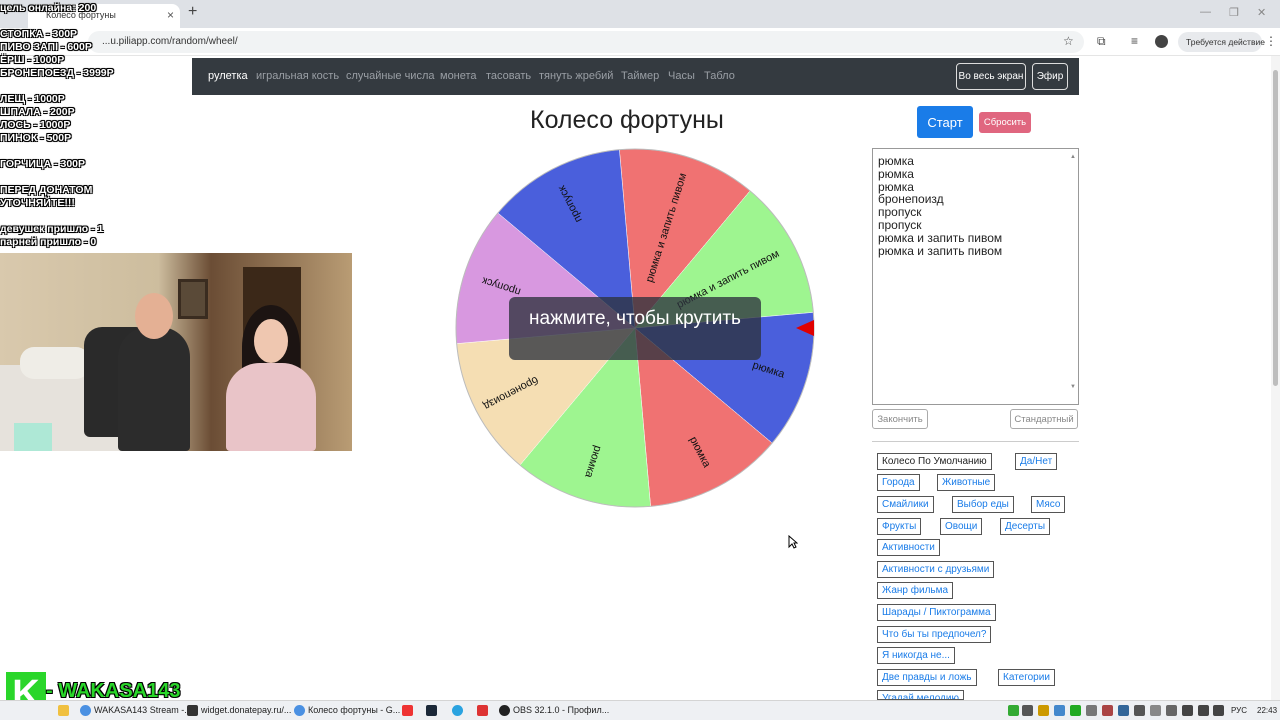  Describe the element at coordinates (1271, 41) in the screenshot. I see `menu-kebab-icon: ⋮` at that location.